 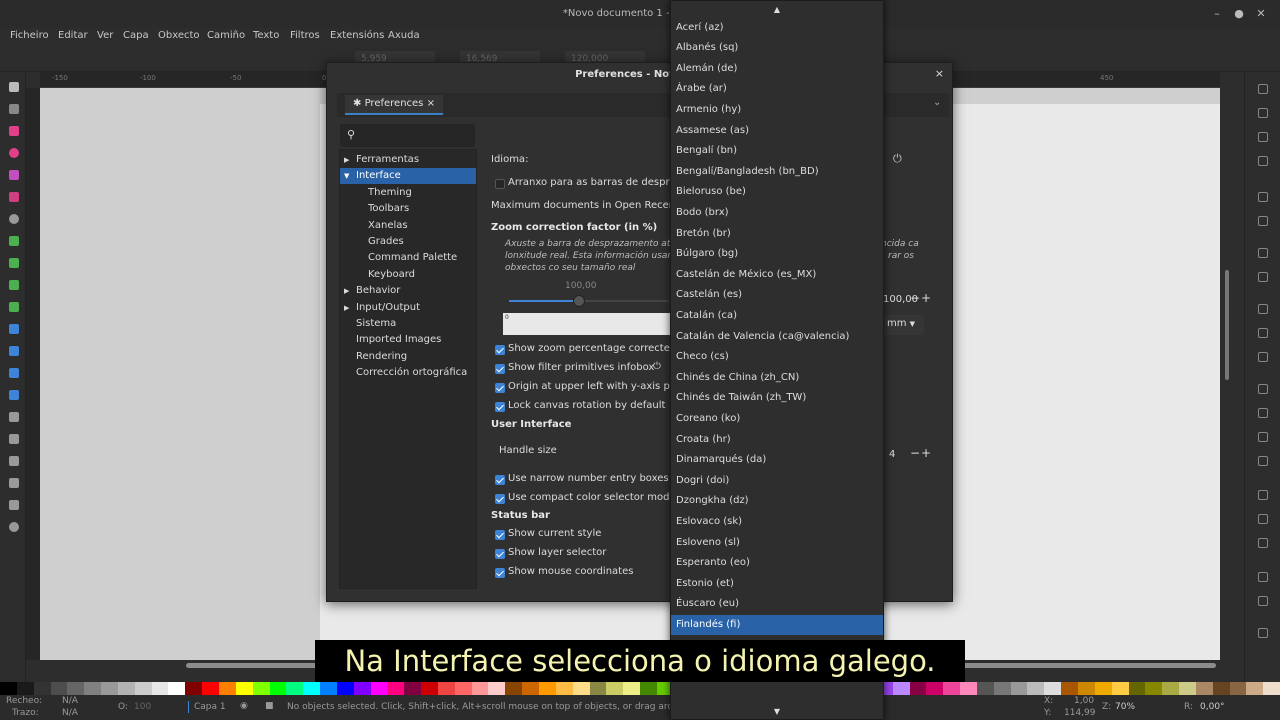 What do you see at coordinates (777, 398) in the screenshot?
I see `language-option: Chinés de Taiwán (zh_TW)` at bounding box center [777, 398].